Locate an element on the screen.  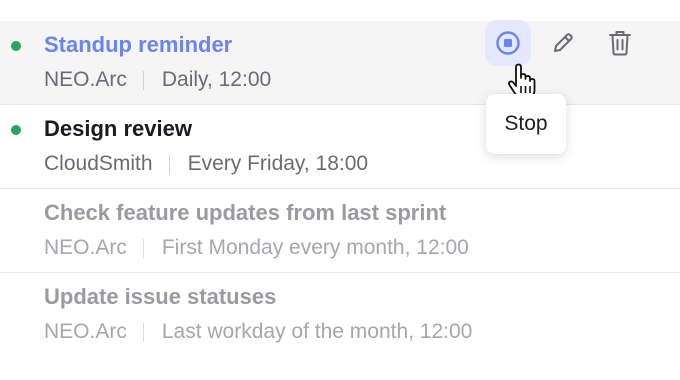
reminder-schedule: Daily, 12:00 is located at coordinates (216, 79).